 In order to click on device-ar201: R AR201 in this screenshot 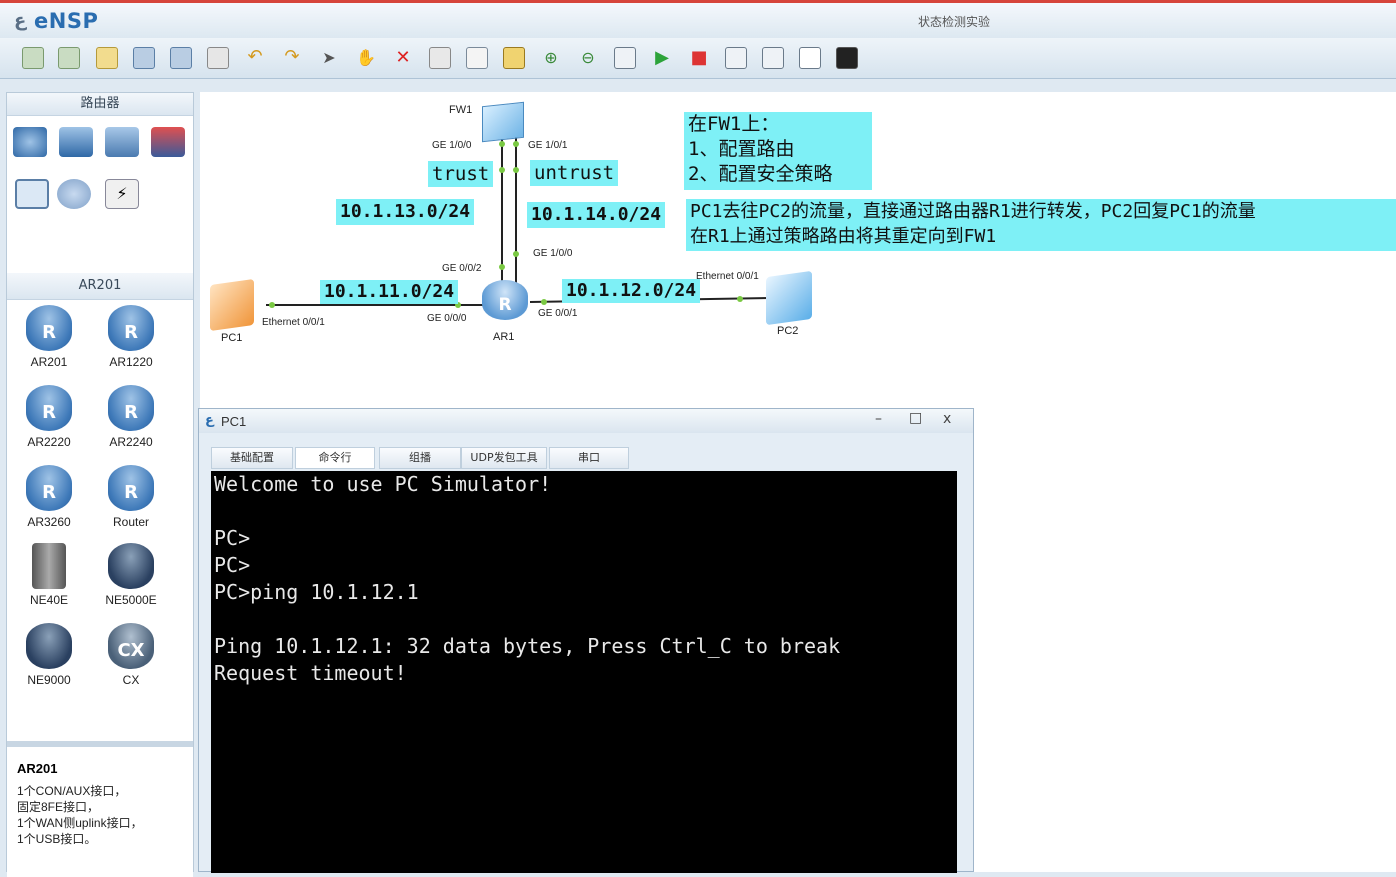, I will do `click(49, 337)`.